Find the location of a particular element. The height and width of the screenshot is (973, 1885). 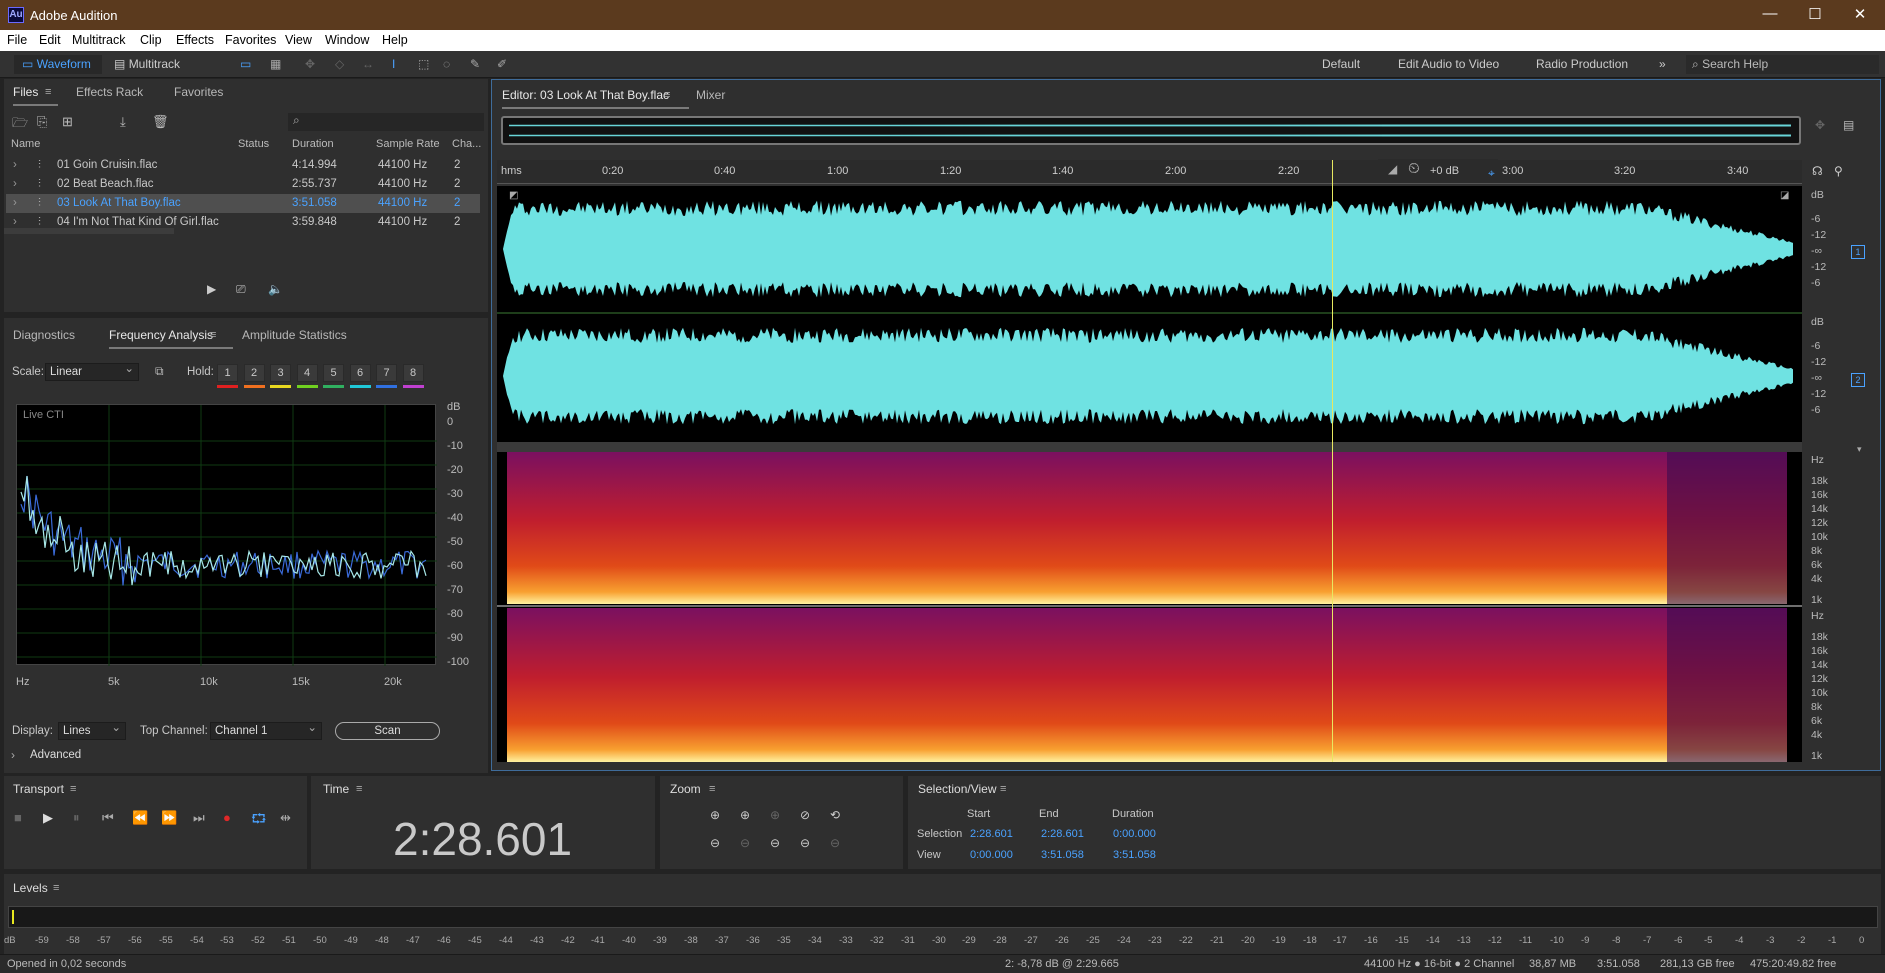

spot-healing-tool-icon: ✐ is located at coordinates (502, 64).